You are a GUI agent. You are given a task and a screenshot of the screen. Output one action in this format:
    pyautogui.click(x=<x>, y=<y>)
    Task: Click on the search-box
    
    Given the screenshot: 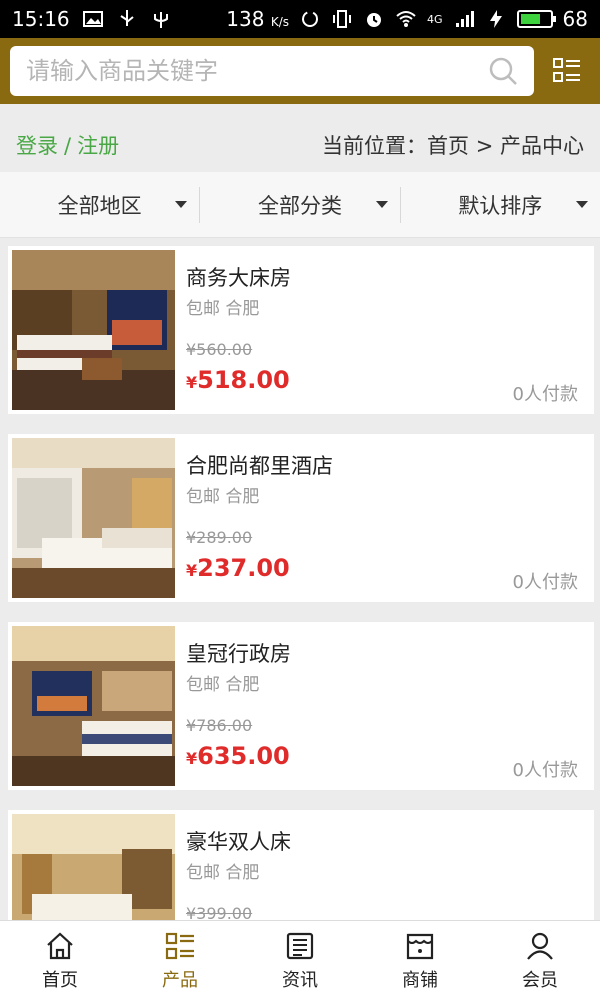 What is the action you would take?
    pyautogui.click(x=272, y=71)
    